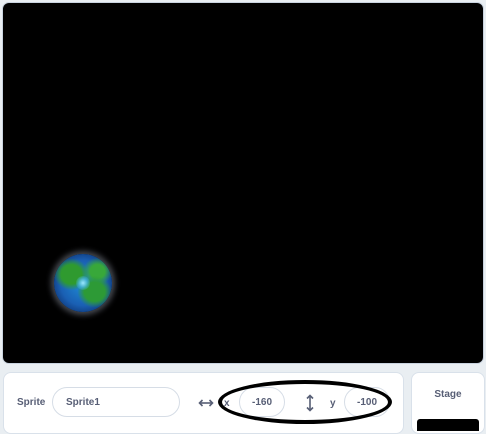  I want to click on x-position-field: -160, so click(262, 402).